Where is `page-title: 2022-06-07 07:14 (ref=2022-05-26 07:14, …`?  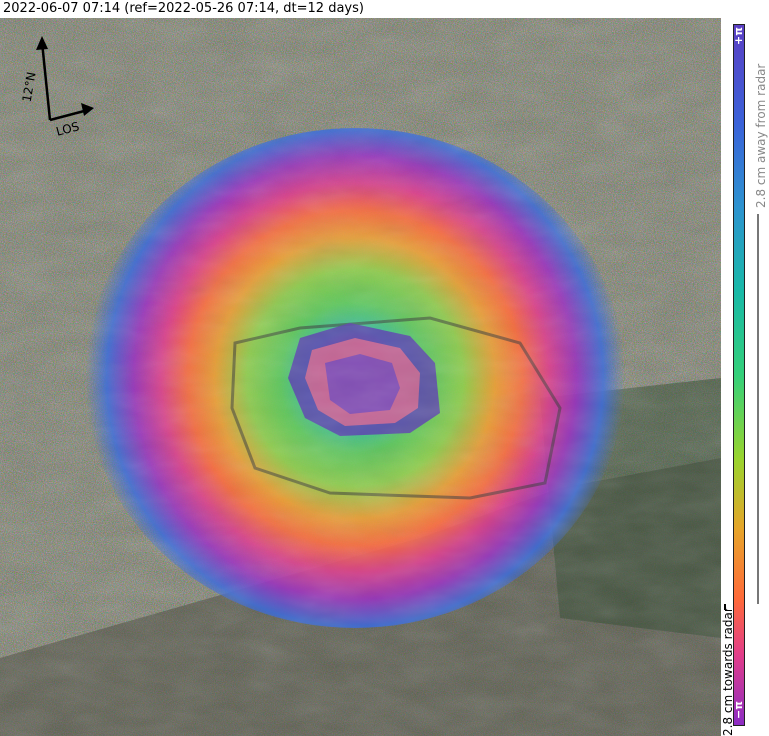
page-title: 2022-06-07 07:14 (ref=2022-05-26 07:14, … is located at coordinates (183, 8).